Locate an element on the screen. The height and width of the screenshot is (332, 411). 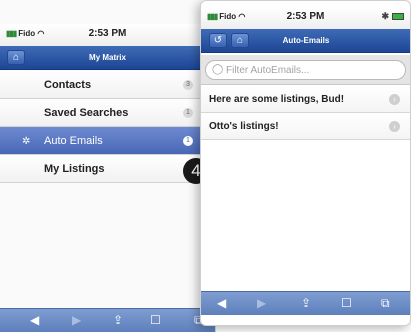
search-box: ◯ is located at coordinates (305, 70).